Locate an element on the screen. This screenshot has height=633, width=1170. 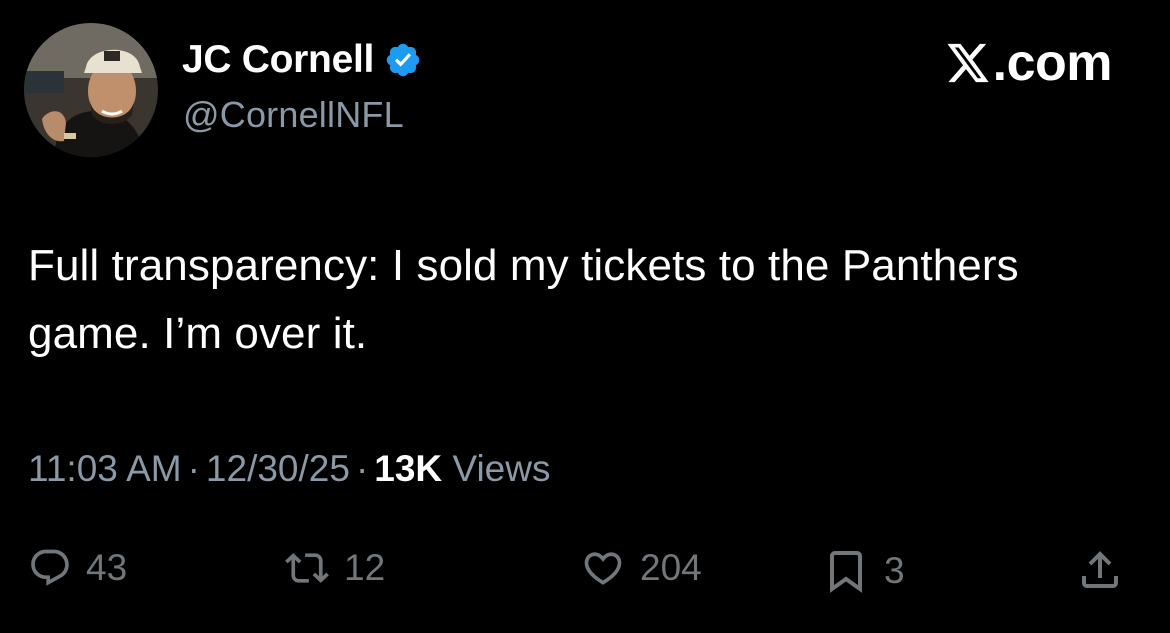
tweet-meta: 11:03 AM · 12/30/25 · 13K Views is located at coordinates (289, 469).